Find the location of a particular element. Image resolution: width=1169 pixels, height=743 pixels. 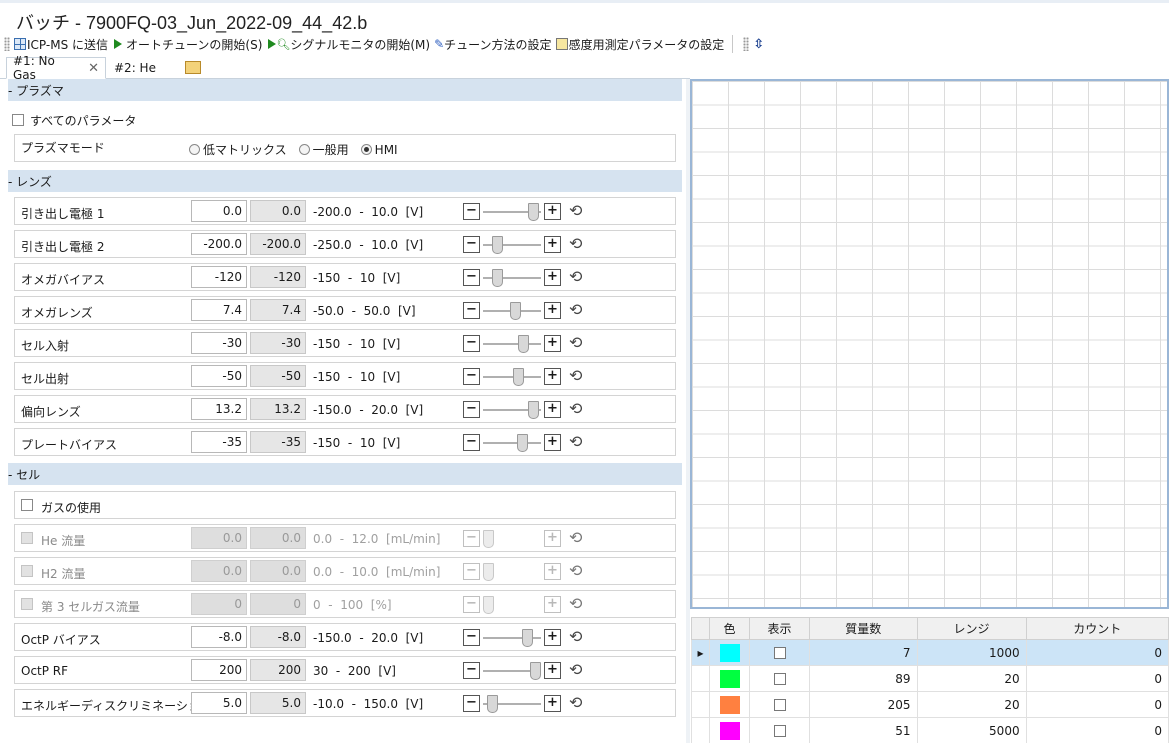

close-icon: ✕ is located at coordinates (93, 68).